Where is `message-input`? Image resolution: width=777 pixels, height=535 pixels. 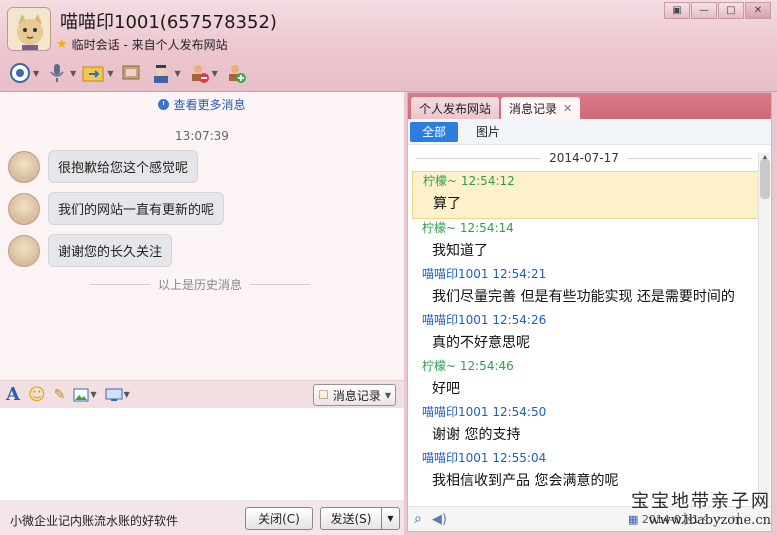 message-input is located at coordinates (202, 454).